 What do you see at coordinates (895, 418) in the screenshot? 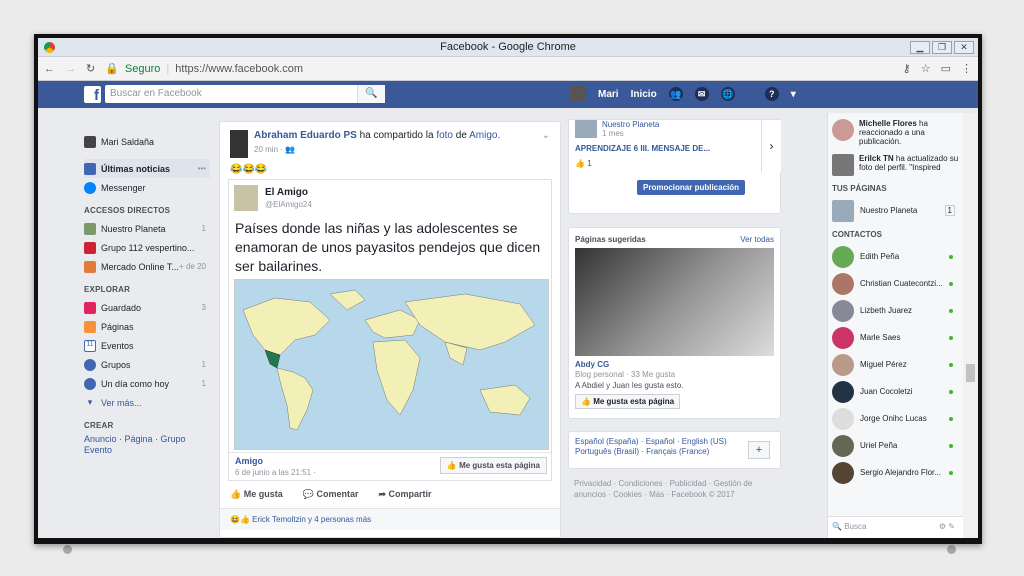
I see `contact-item: Jorge Onihc Lucas` at bounding box center [895, 418].